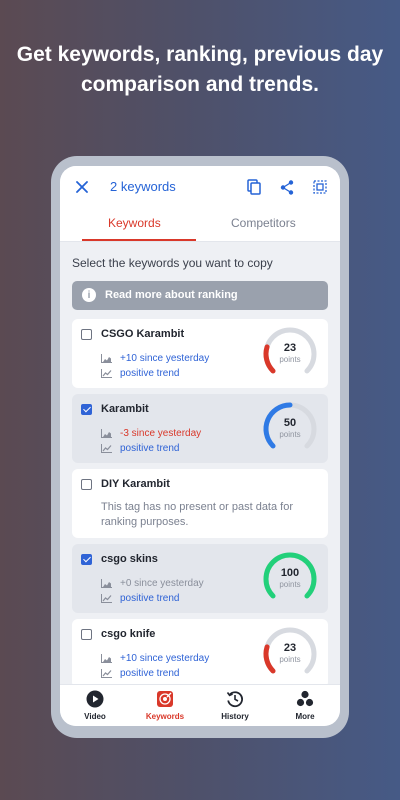 This screenshot has height=800, width=400. What do you see at coordinates (263, 223) in the screenshot?
I see `tab-competitors: Competitors` at bounding box center [263, 223].